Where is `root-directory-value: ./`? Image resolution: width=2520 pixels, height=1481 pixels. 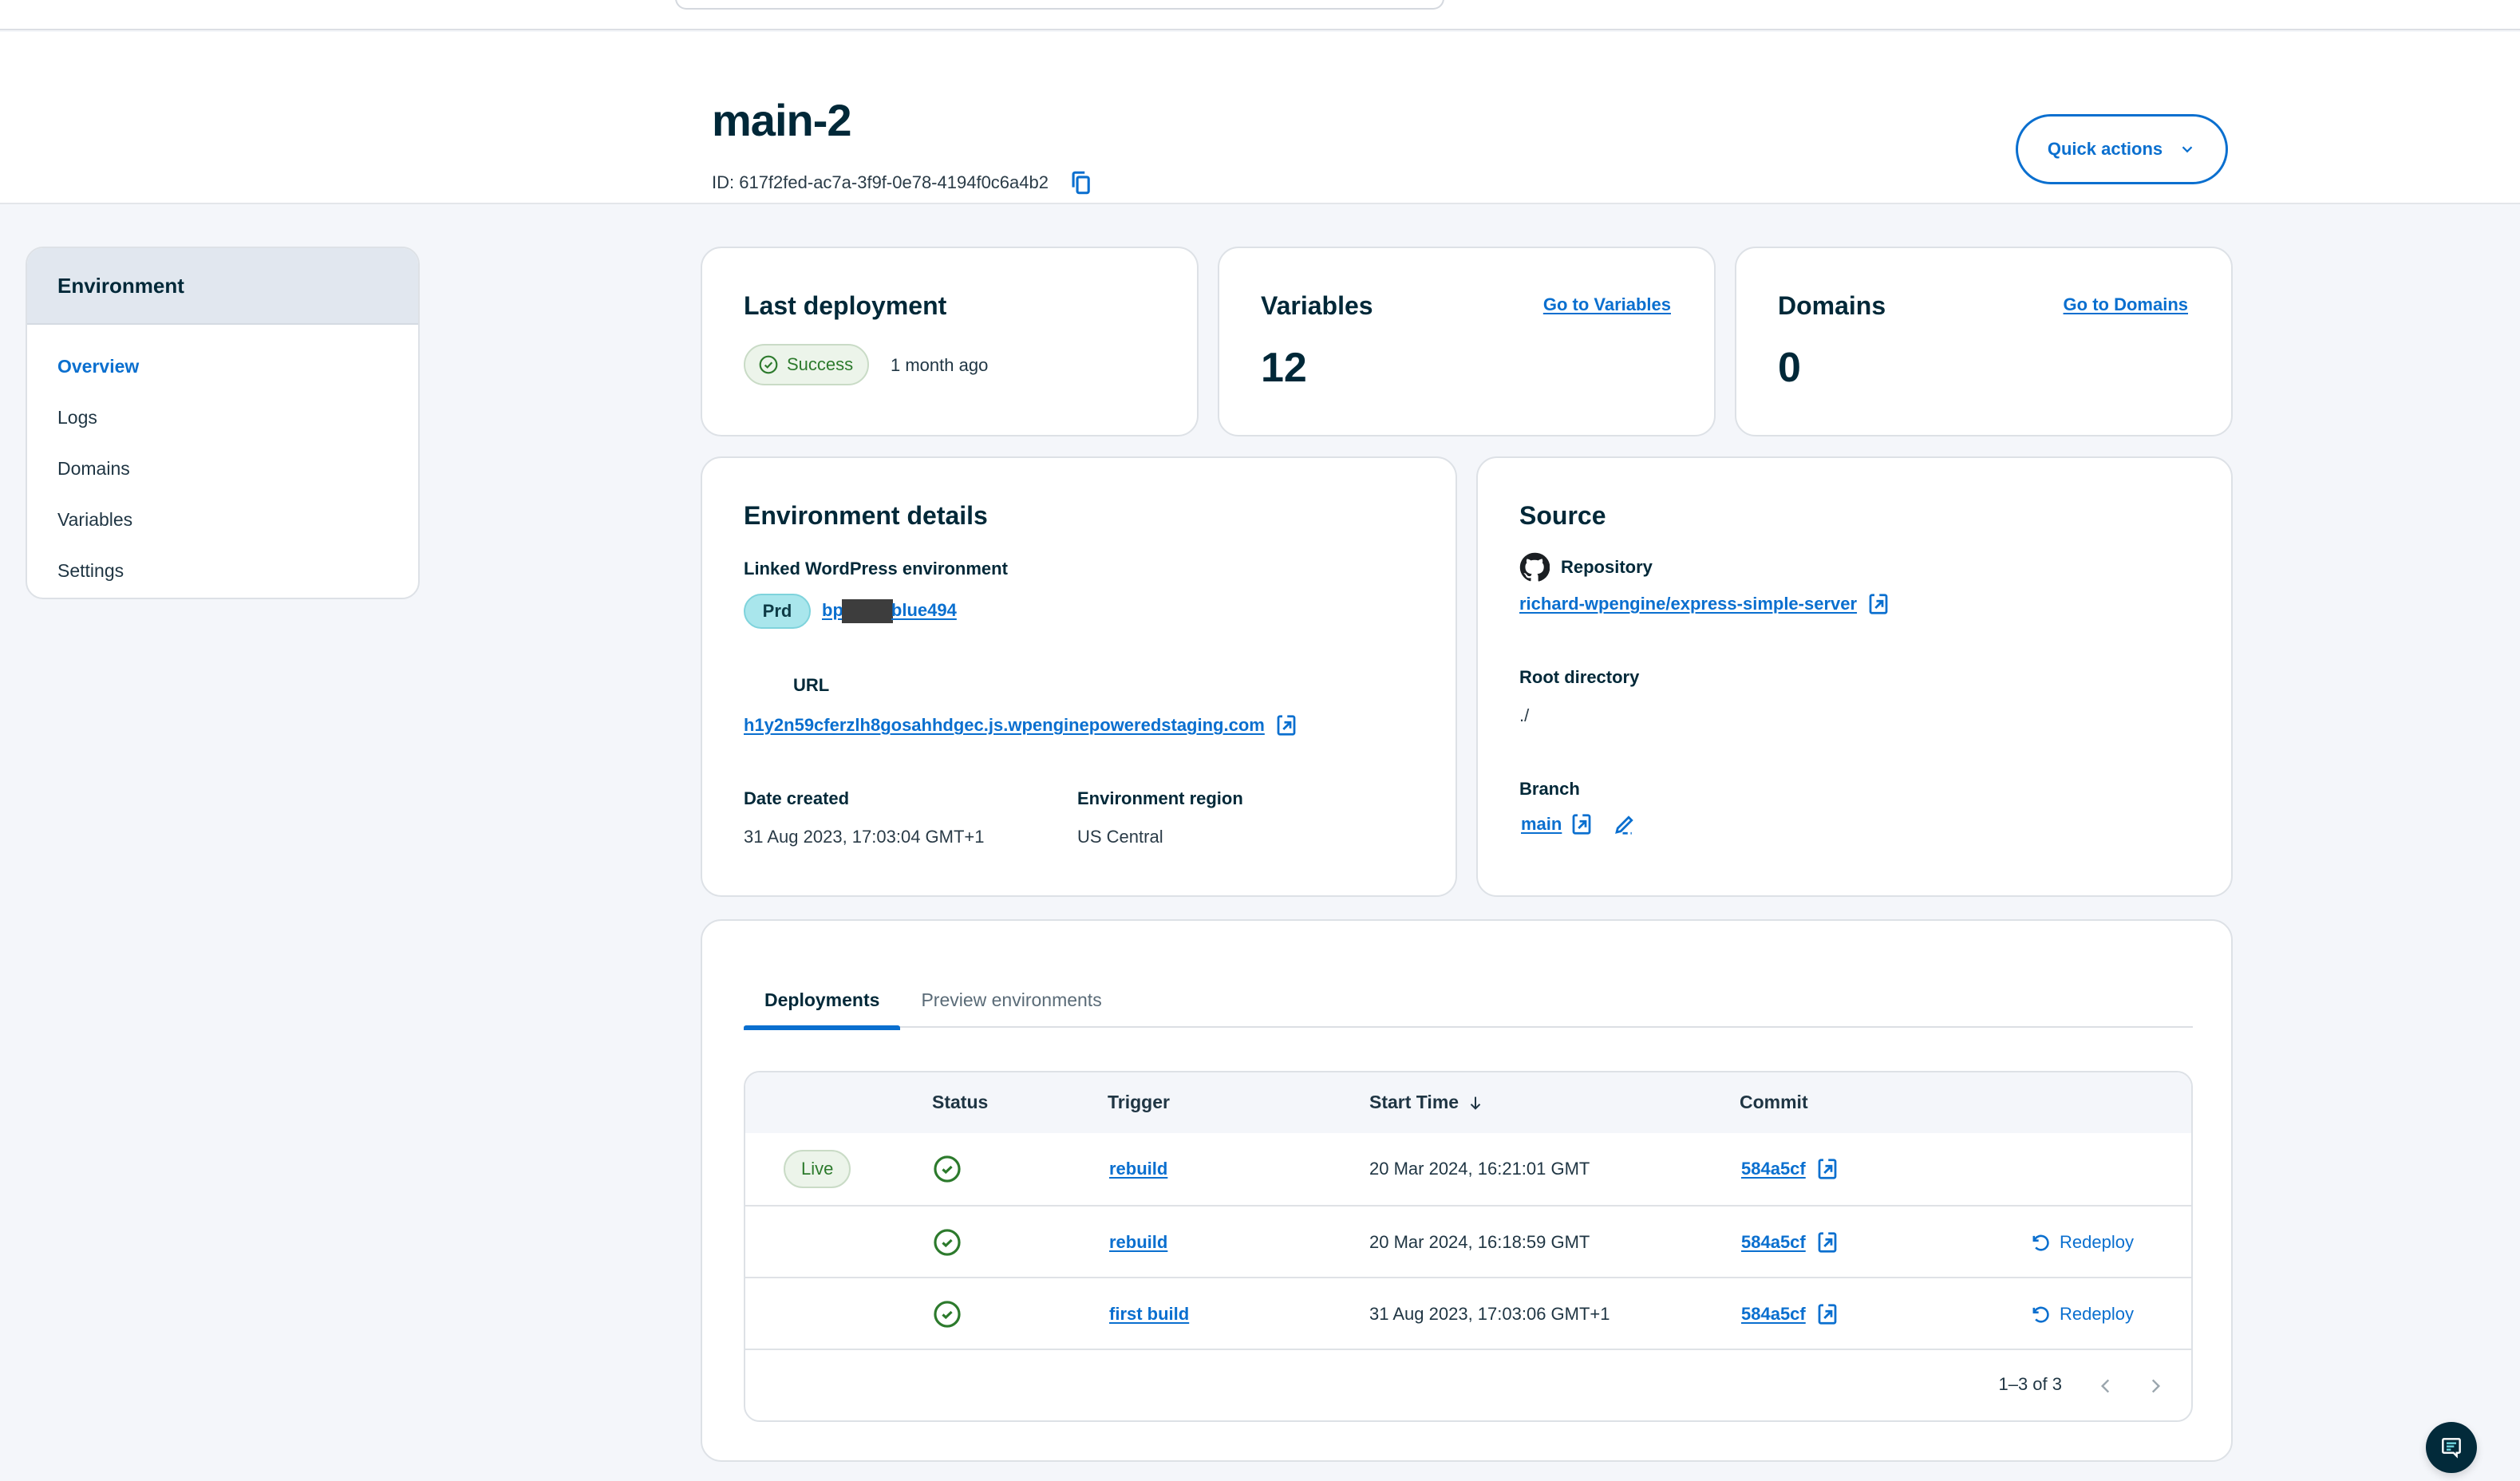
root-directory-value: ./ is located at coordinates (1525, 715).